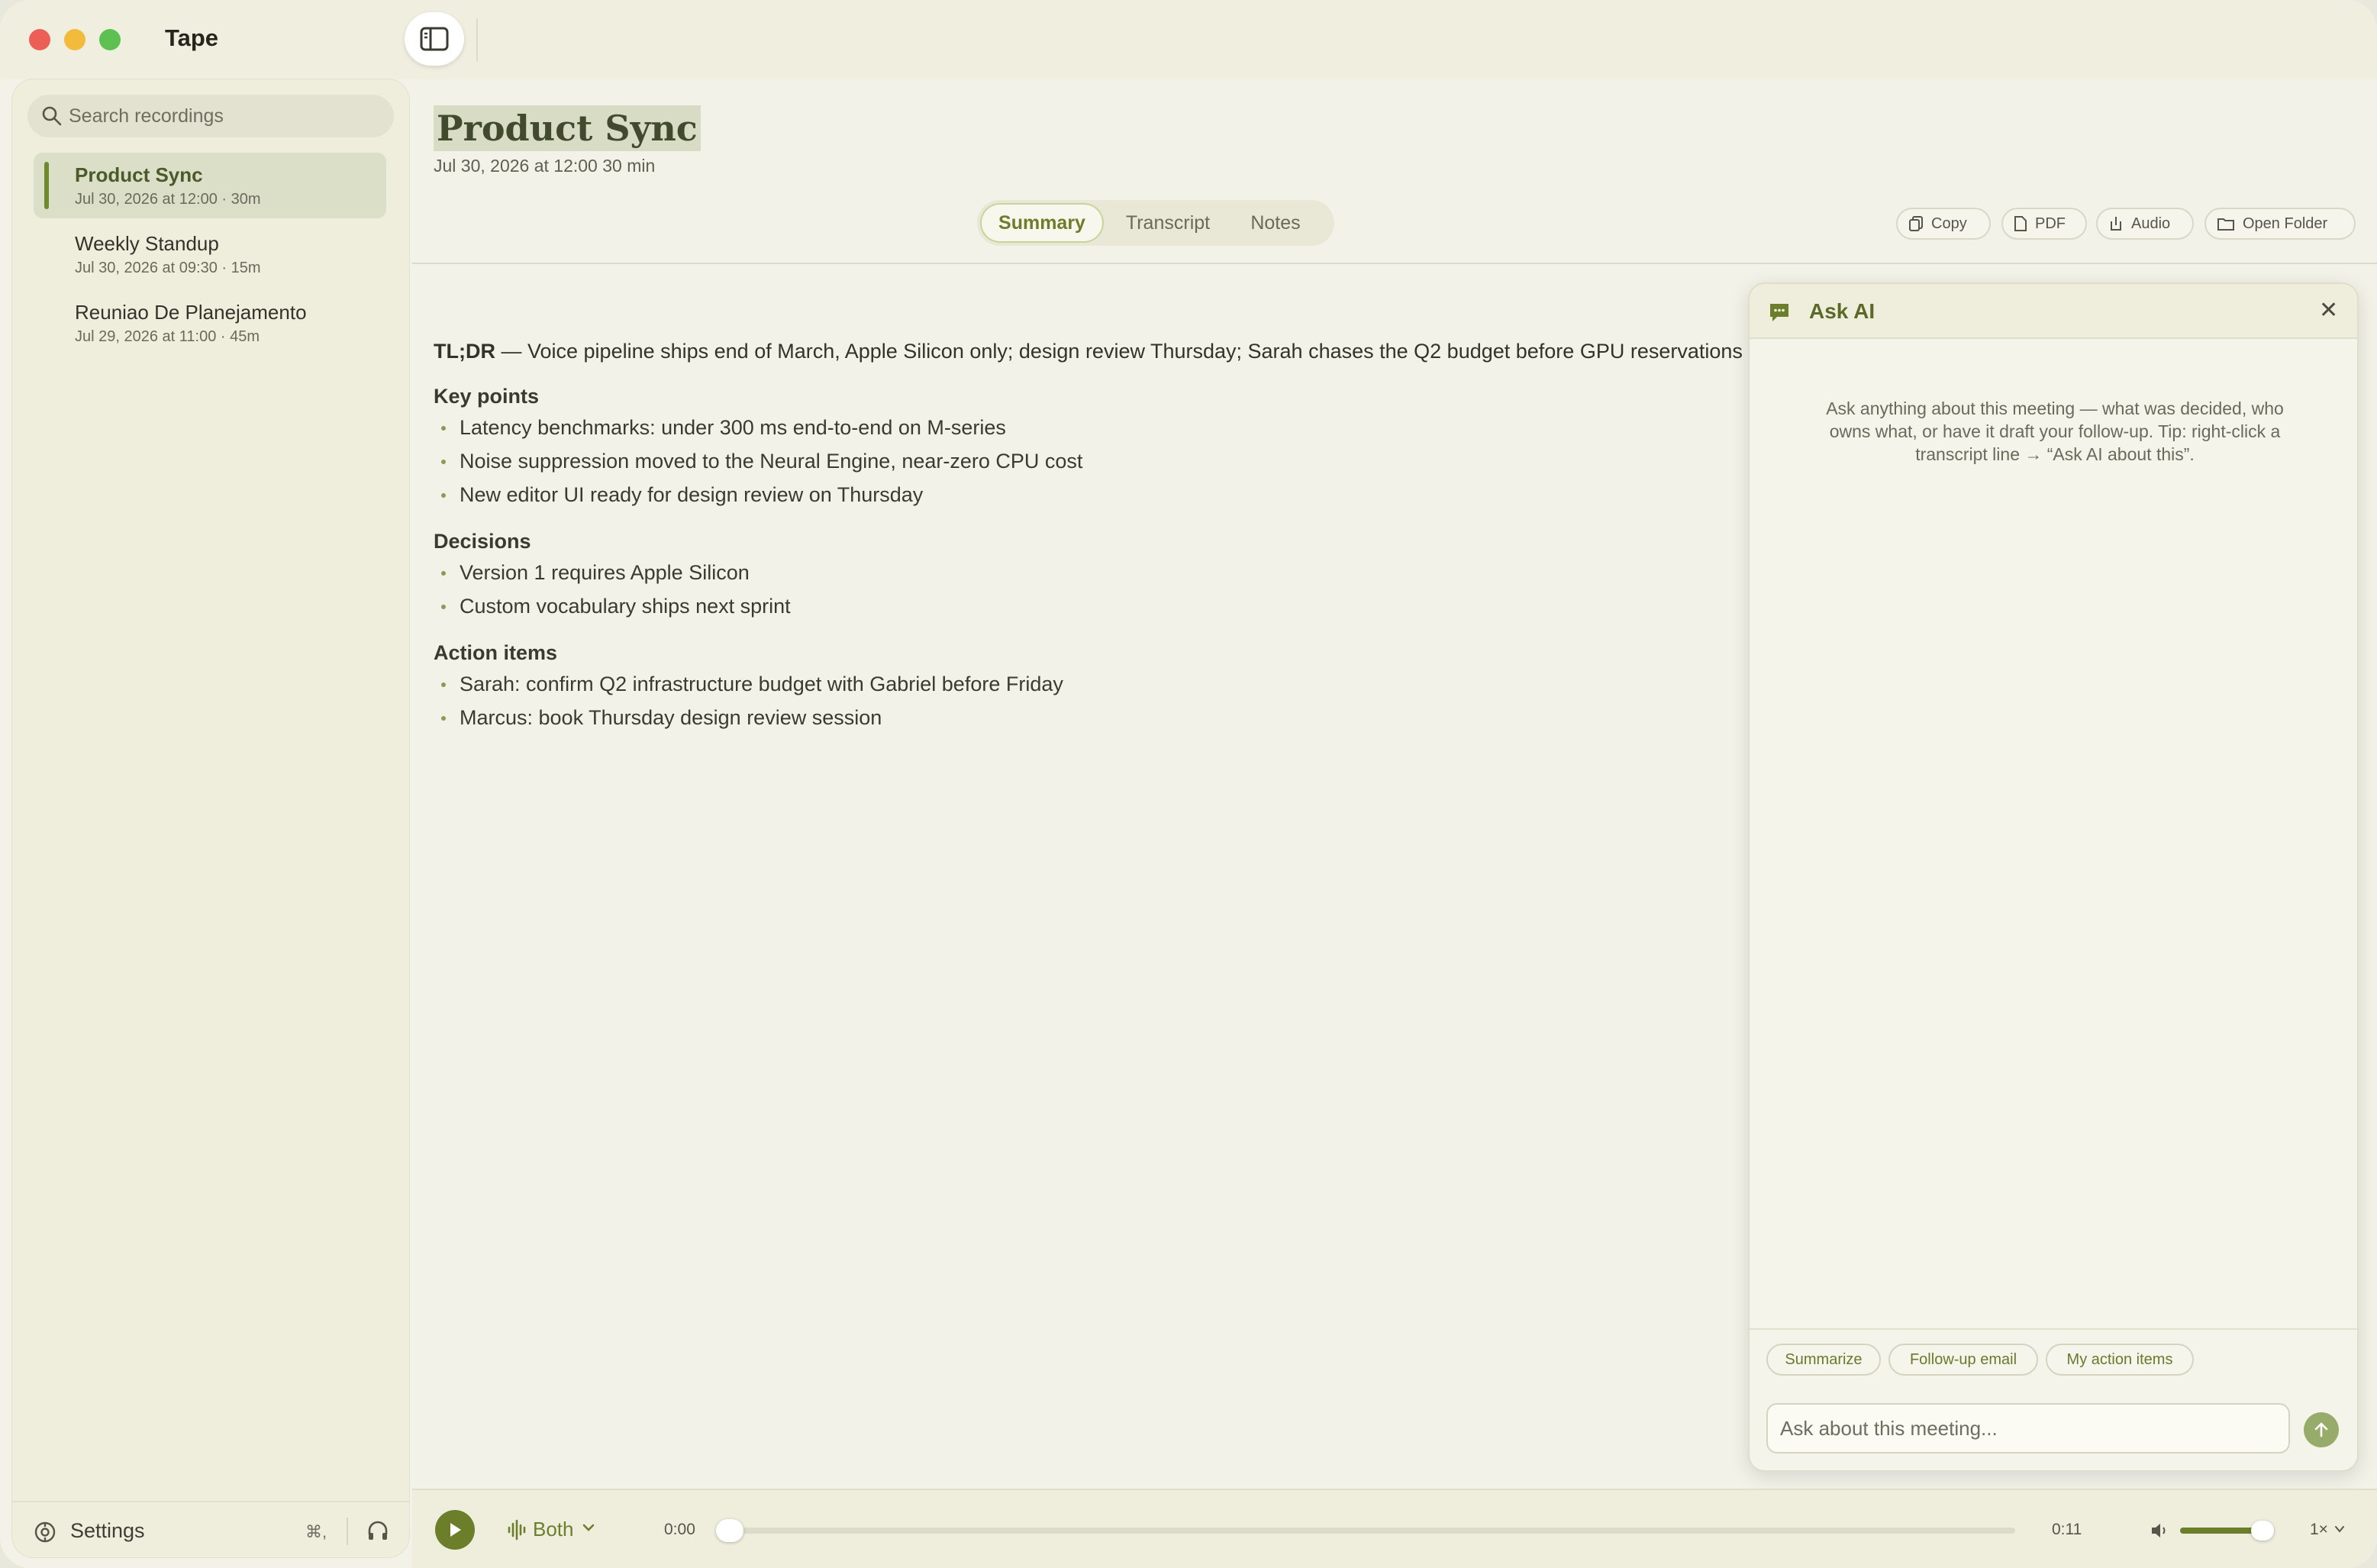 This screenshot has width=2377, height=1568. Describe the element at coordinates (2053, 1329) in the screenshot. I see `suggestions-divider` at that location.